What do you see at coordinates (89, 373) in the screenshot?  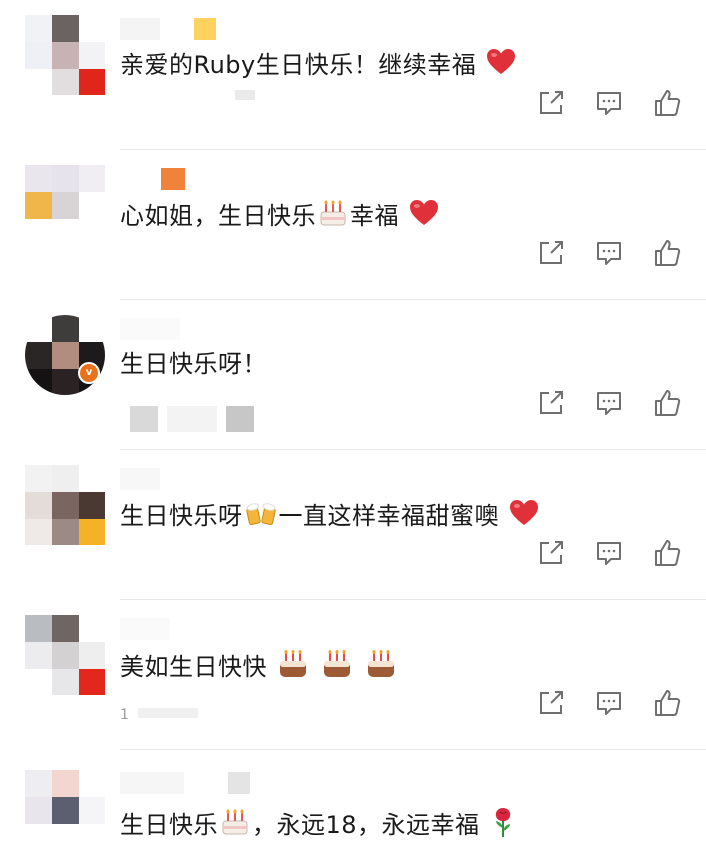 I see `verified-badge: v` at bounding box center [89, 373].